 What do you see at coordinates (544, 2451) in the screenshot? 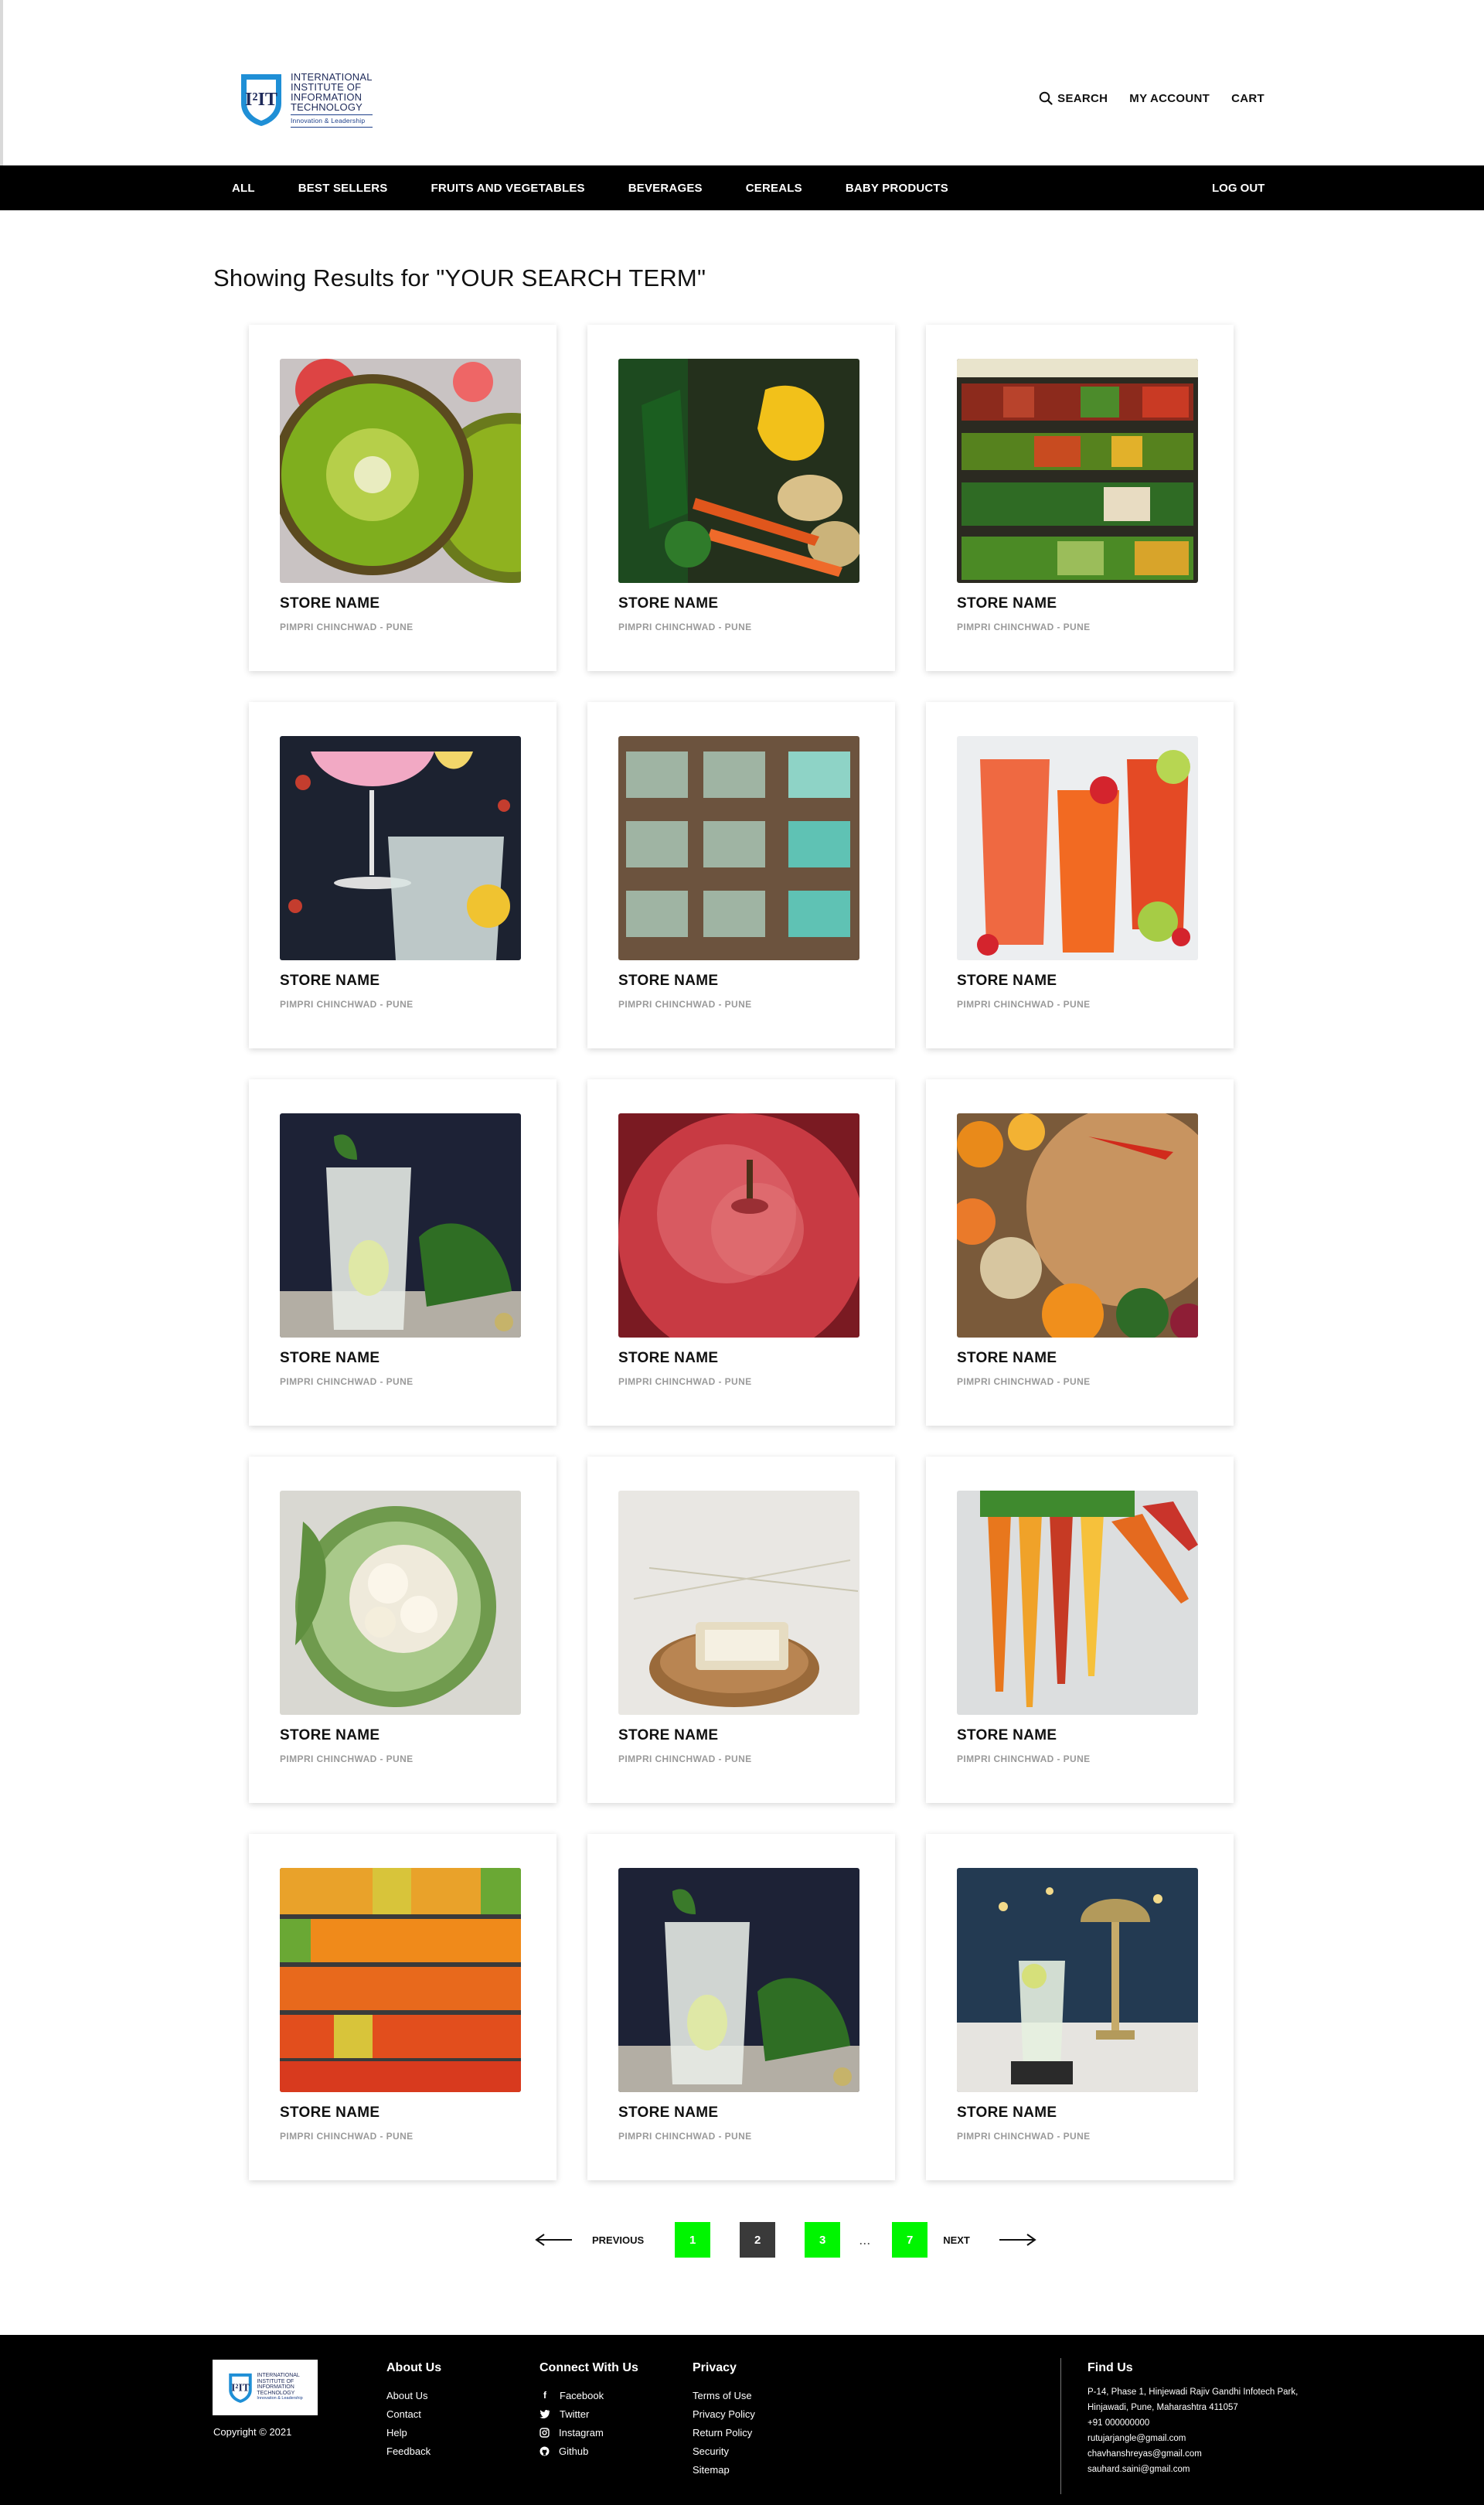
I see `github-icon` at bounding box center [544, 2451].